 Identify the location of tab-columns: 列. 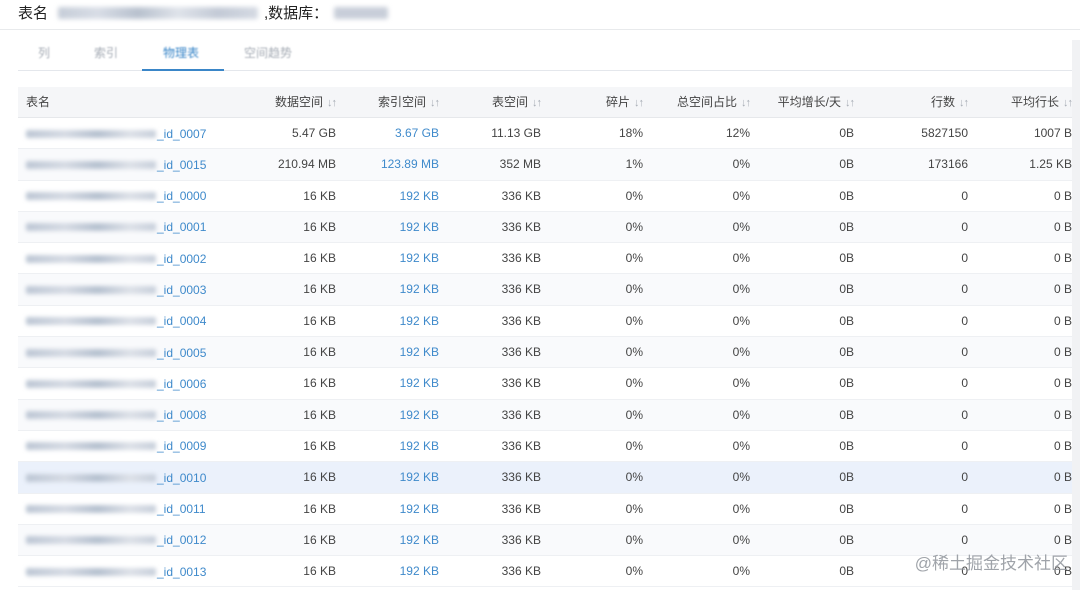
(44, 52).